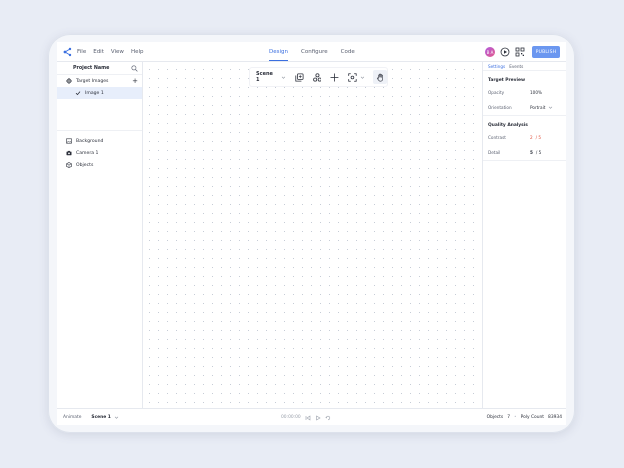 Image resolution: width=624 pixels, height=468 pixels. Describe the element at coordinates (352, 77) in the screenshot. I see `focus-icon` at that location.